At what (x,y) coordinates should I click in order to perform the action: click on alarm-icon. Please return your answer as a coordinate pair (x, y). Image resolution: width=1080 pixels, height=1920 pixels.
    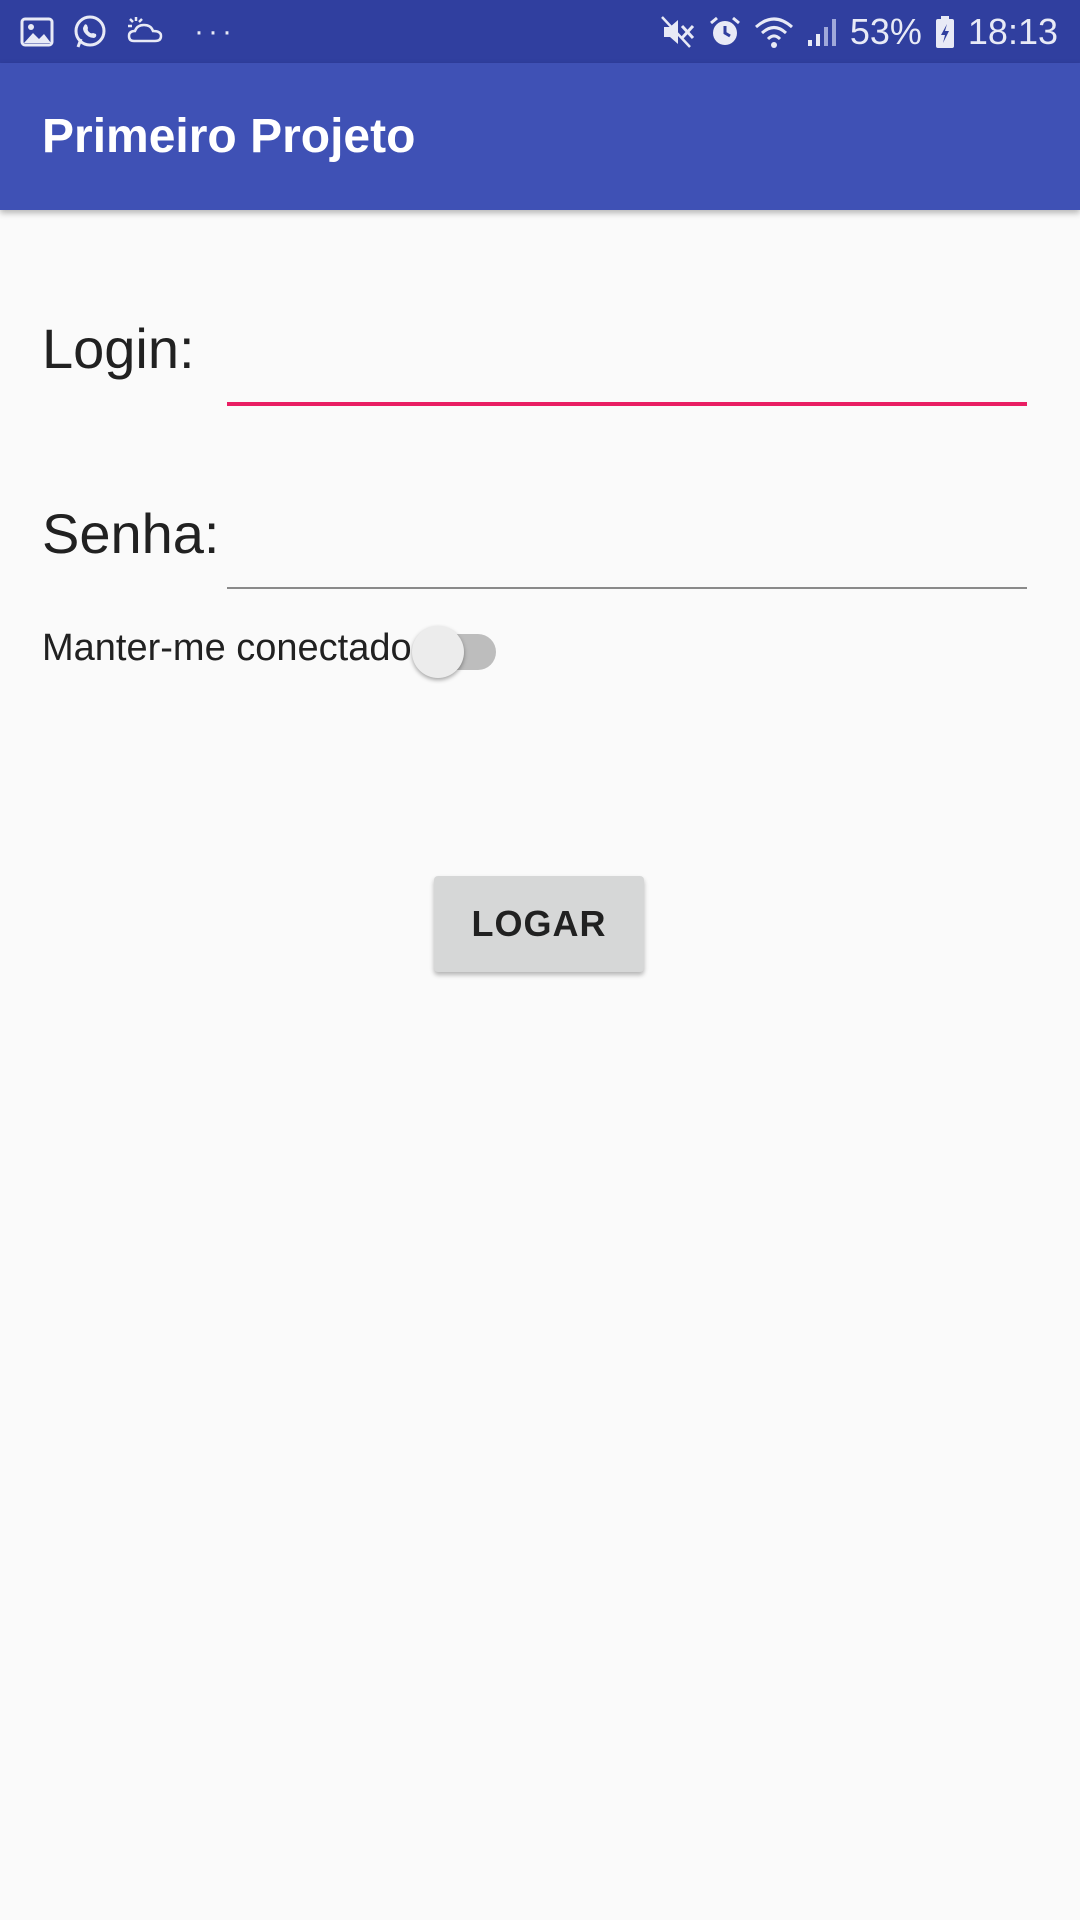
    Looking at the image, I should click on (725, 32).